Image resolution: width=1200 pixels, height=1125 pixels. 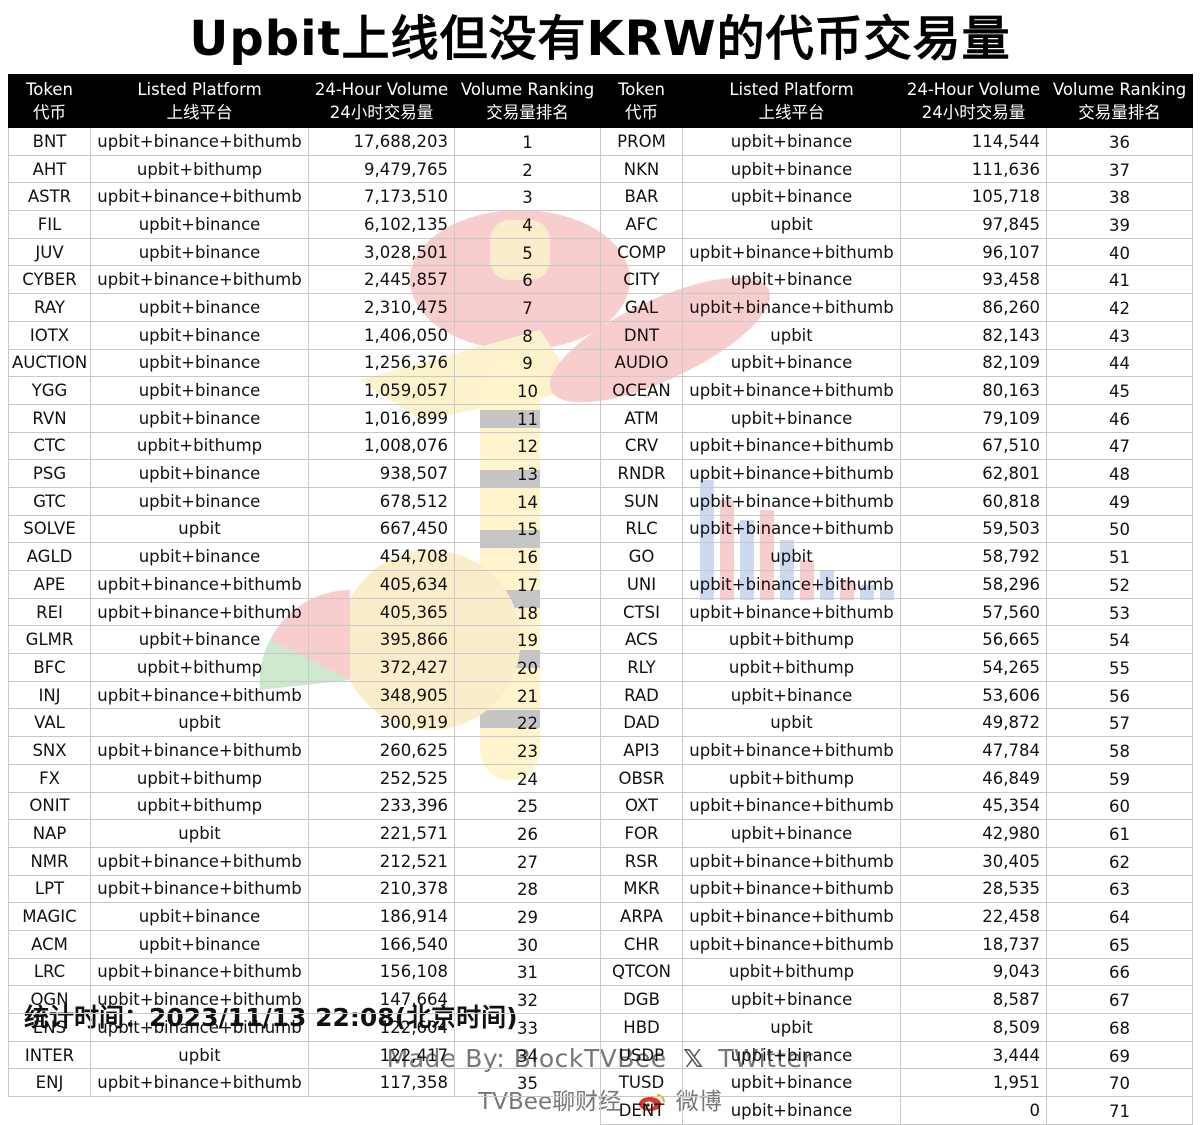 I want to click on rank-cell: 5, so click(x=527, y=252).